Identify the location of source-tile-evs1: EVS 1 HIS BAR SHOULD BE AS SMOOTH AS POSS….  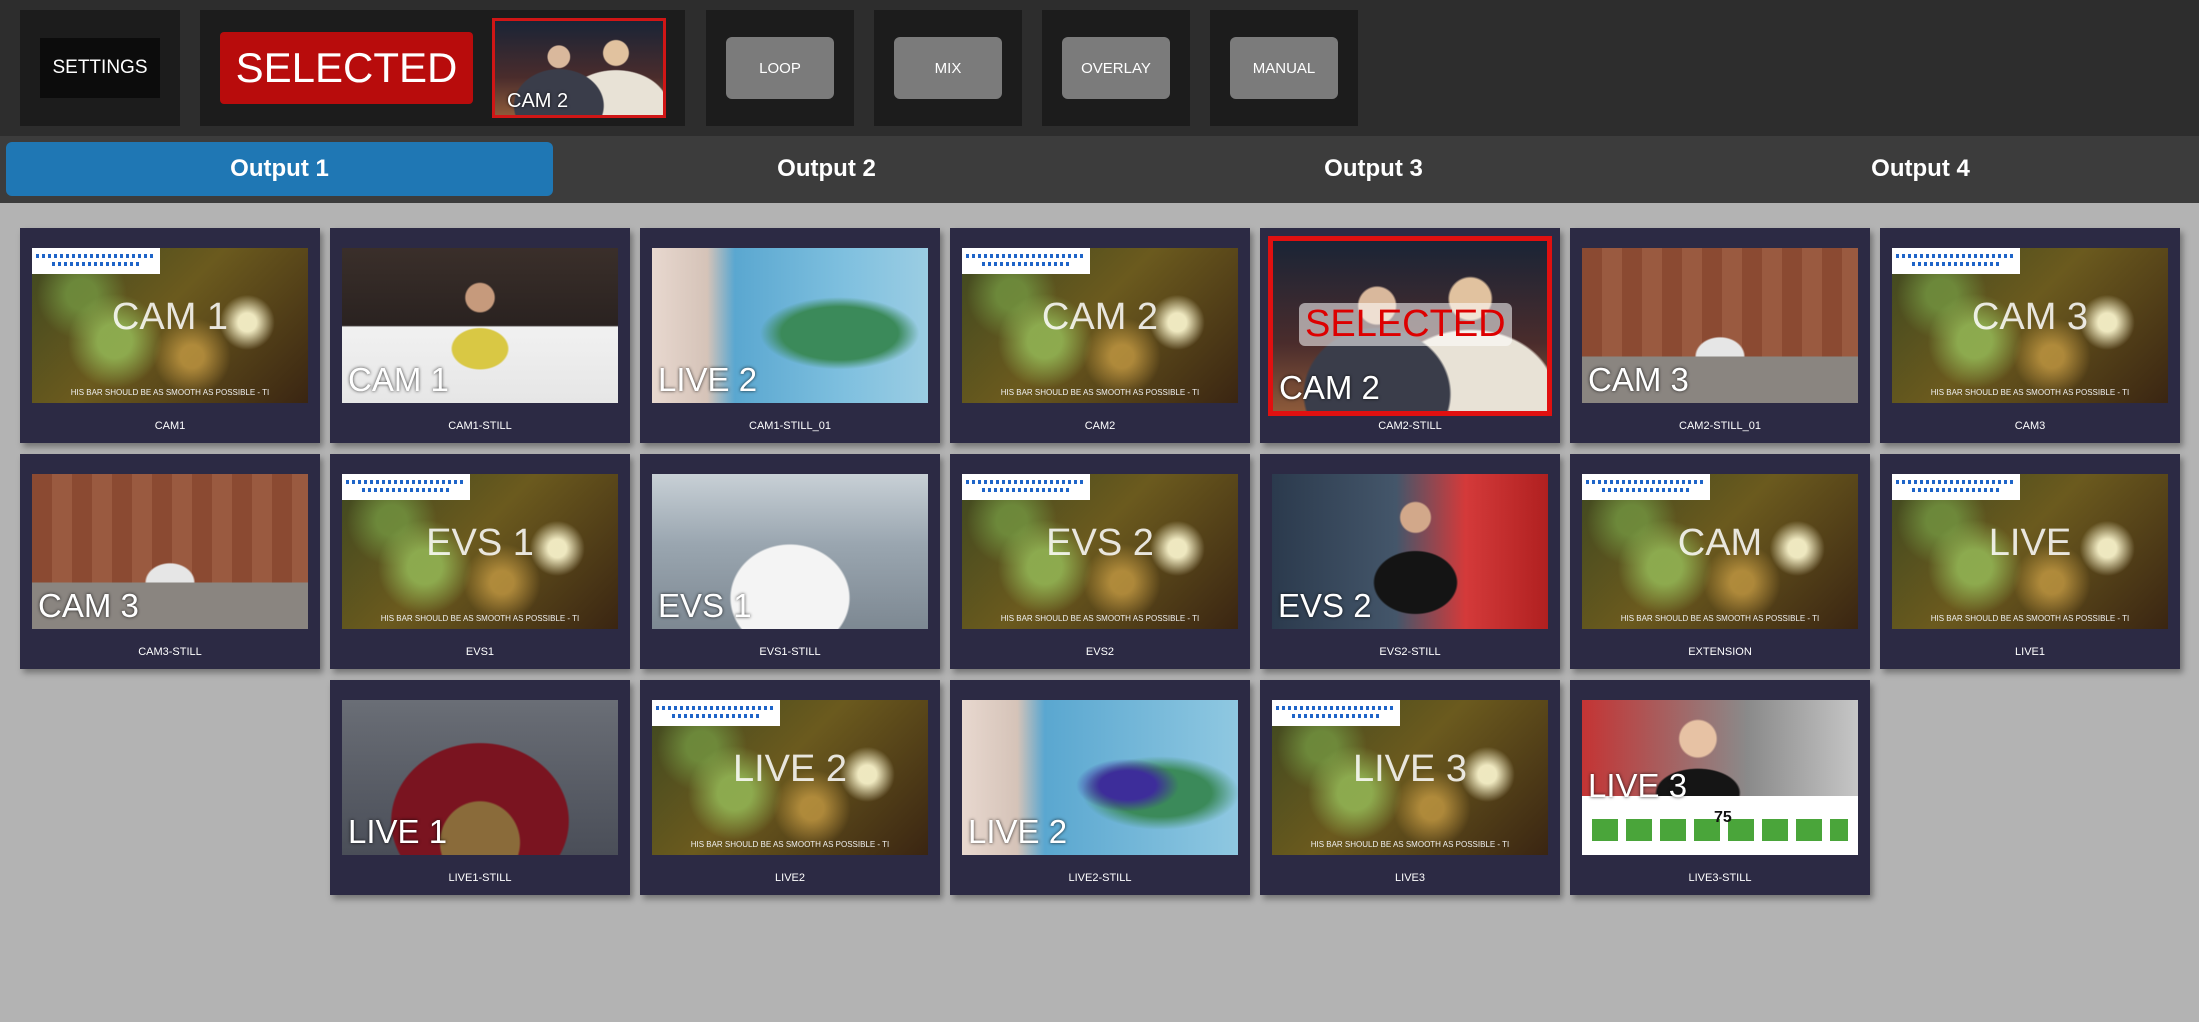
(480, 561).